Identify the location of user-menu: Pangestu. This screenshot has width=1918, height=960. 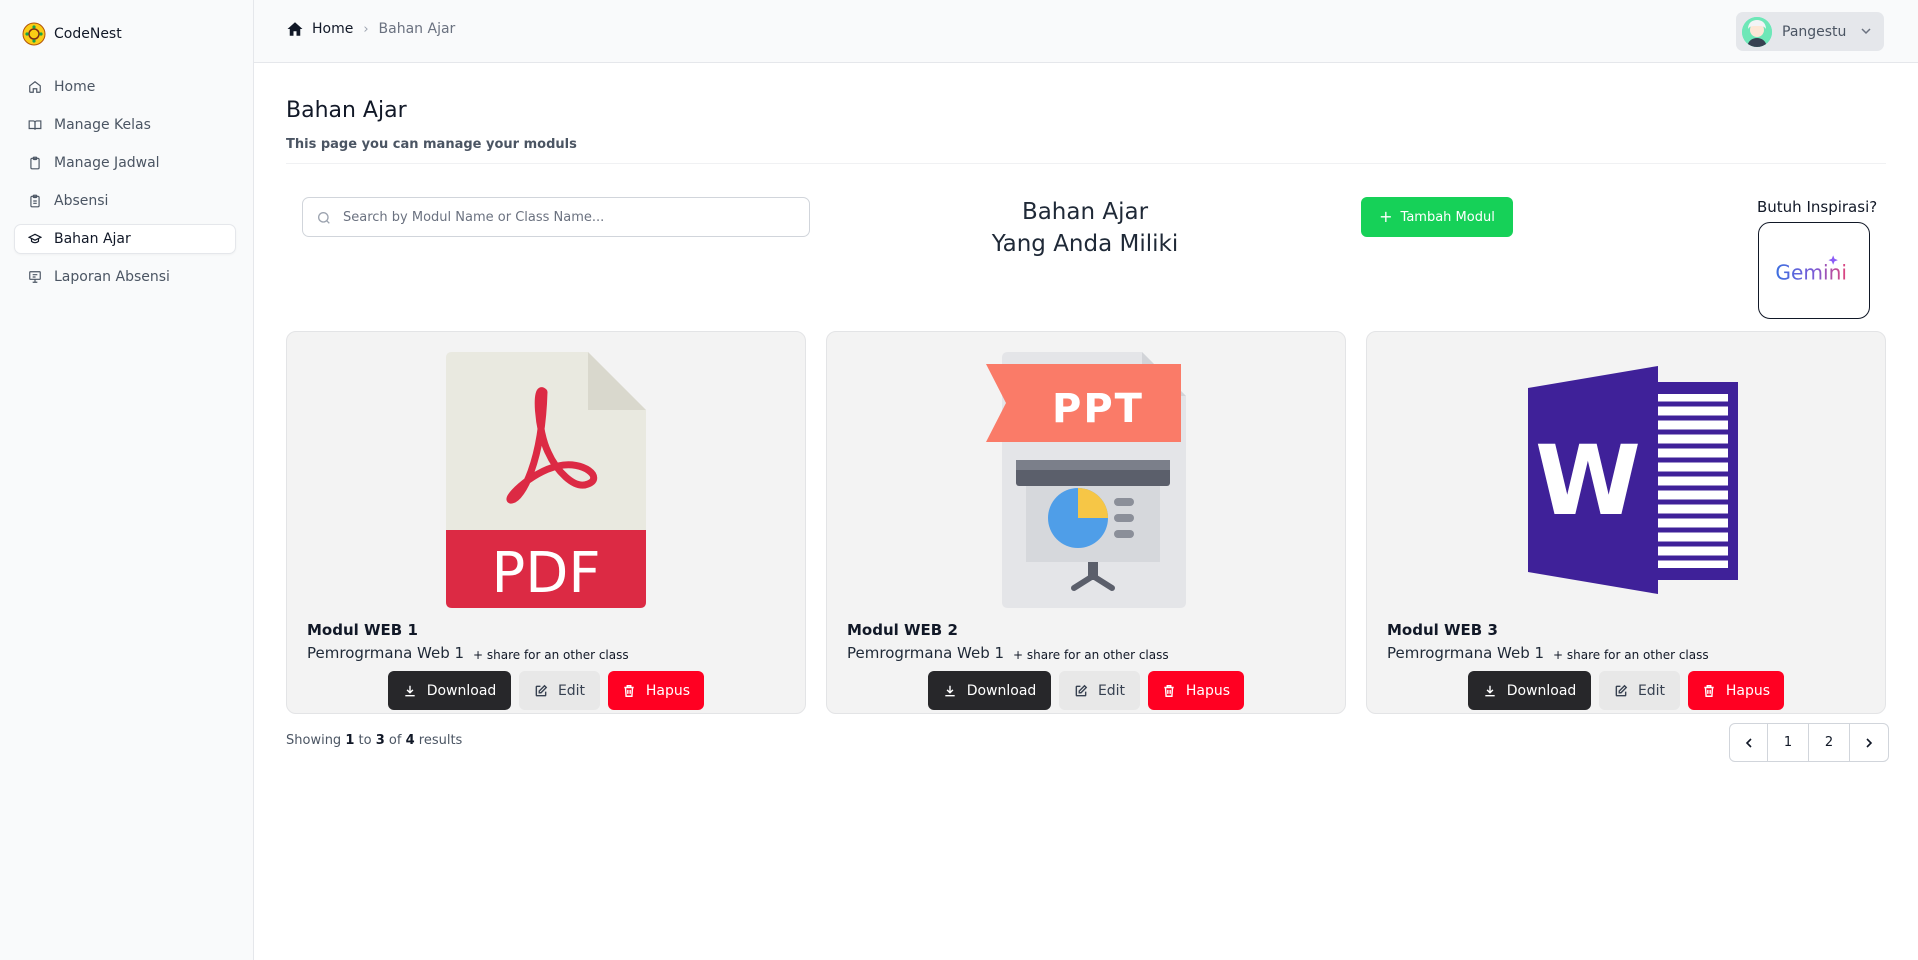
(1810, 31).